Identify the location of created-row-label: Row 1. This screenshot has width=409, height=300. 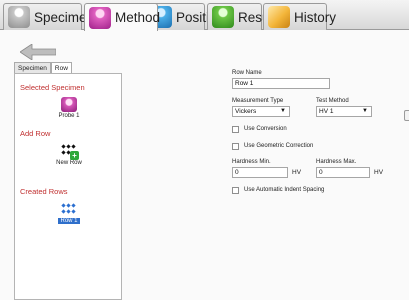
(69, 221).